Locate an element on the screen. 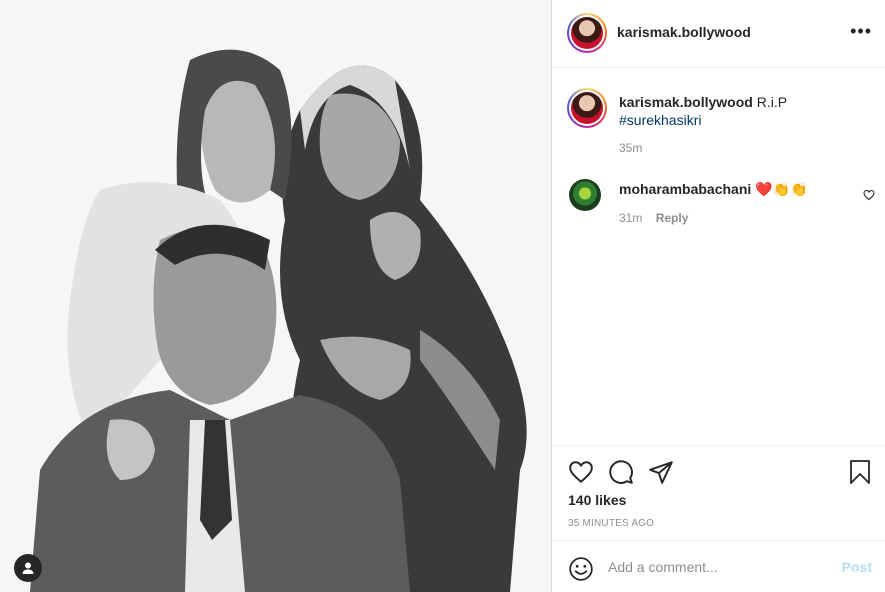 This screenshot has height=592, width=885. comment-like-button is located at coordinates (869, 197).